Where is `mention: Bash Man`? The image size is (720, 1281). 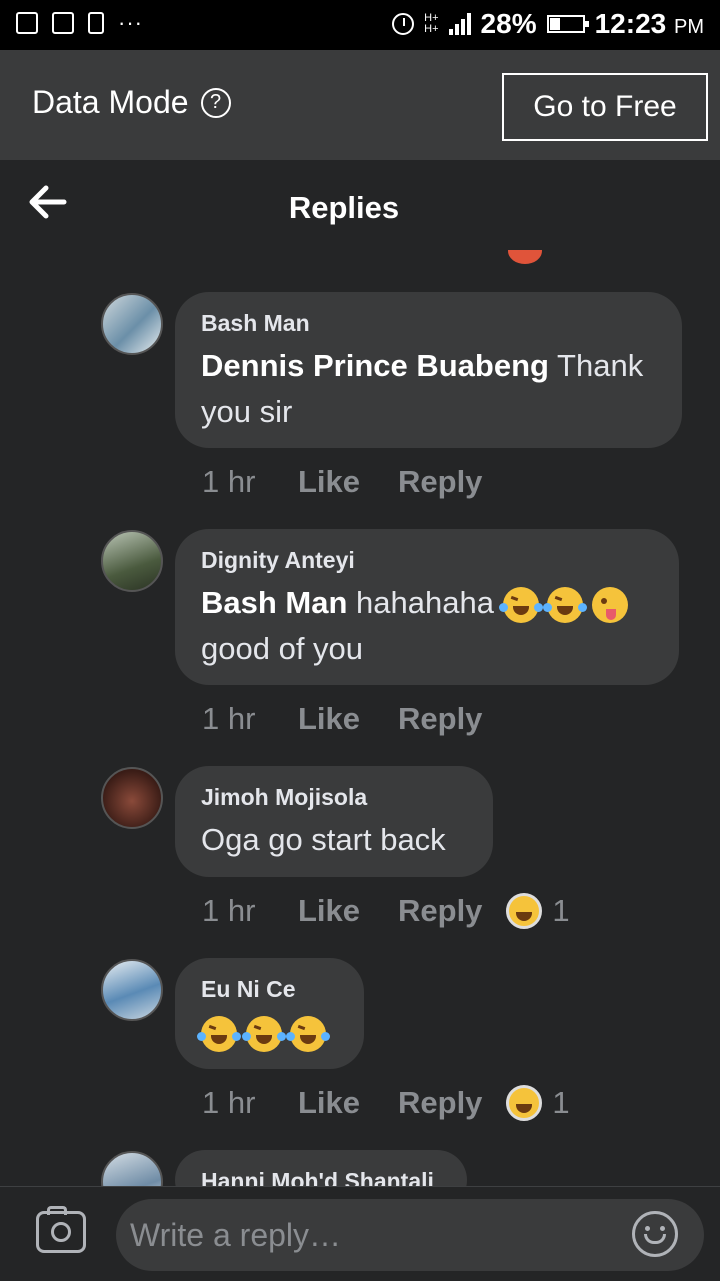 mention: Bash Man is located at coordinates (274, 602).